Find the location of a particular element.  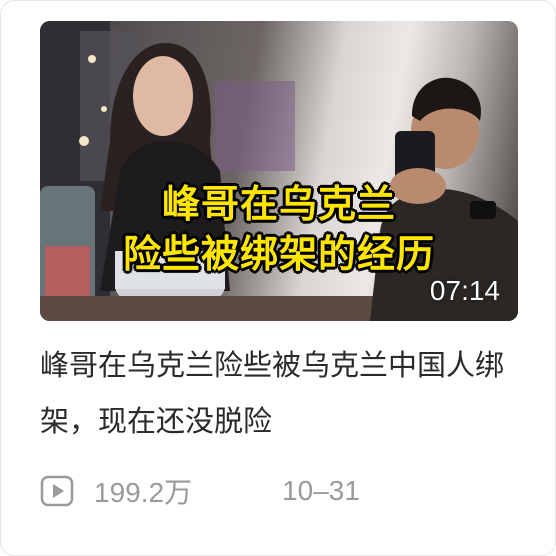

play-count-icon is located at coordinates (57, 491).